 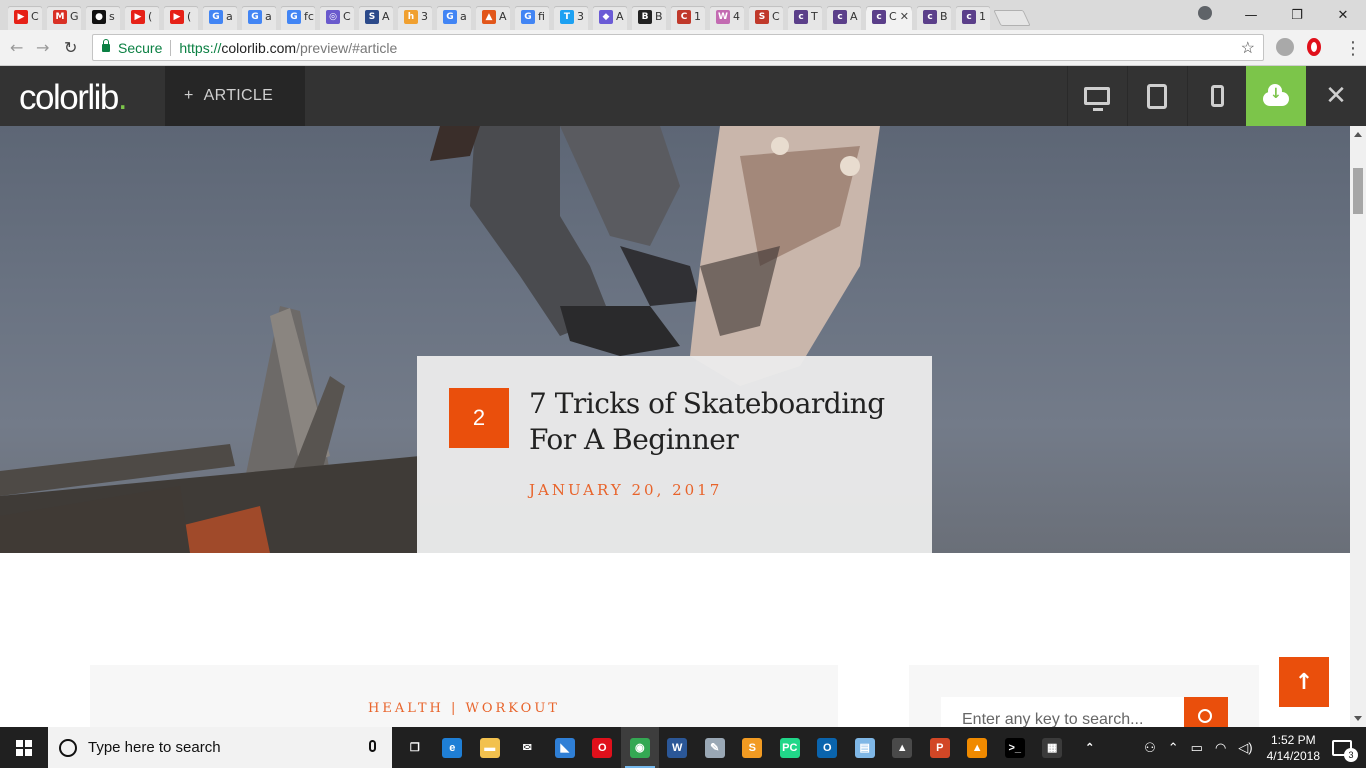 What do you see at coordinates (1245, 748) in the screenshot?
I see `volume-icon: ◁)` at bounding box center [1245, 748].